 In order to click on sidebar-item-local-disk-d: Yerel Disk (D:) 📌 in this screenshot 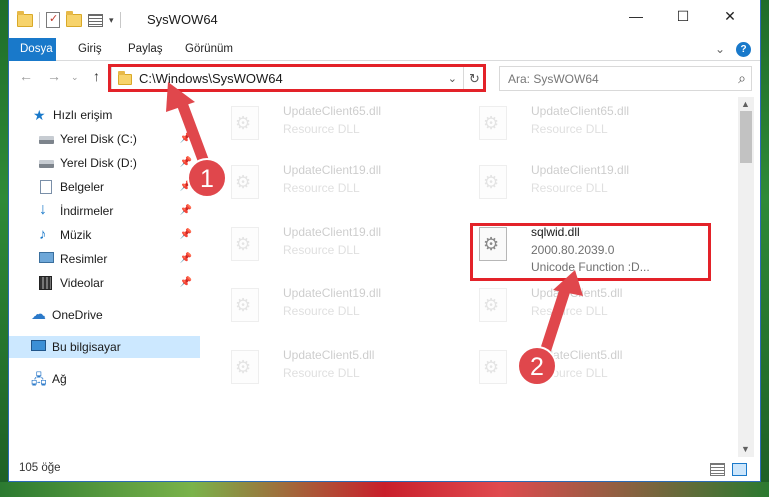, I will do `click(104, 163)`.